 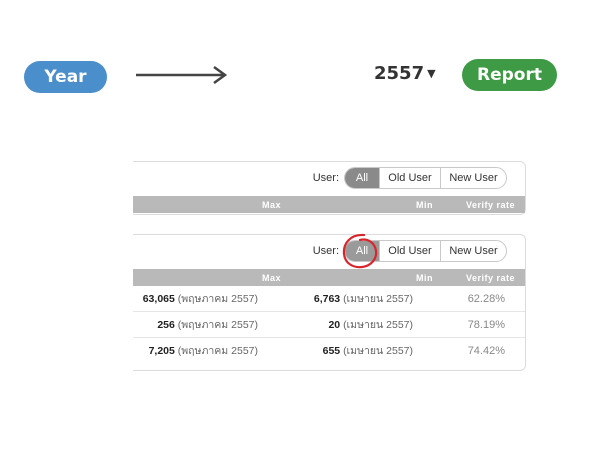 What do you see at coordinates (161, 351) in the screenshot?
I see `max-value: 7,205` at bounding box center [161, 351].